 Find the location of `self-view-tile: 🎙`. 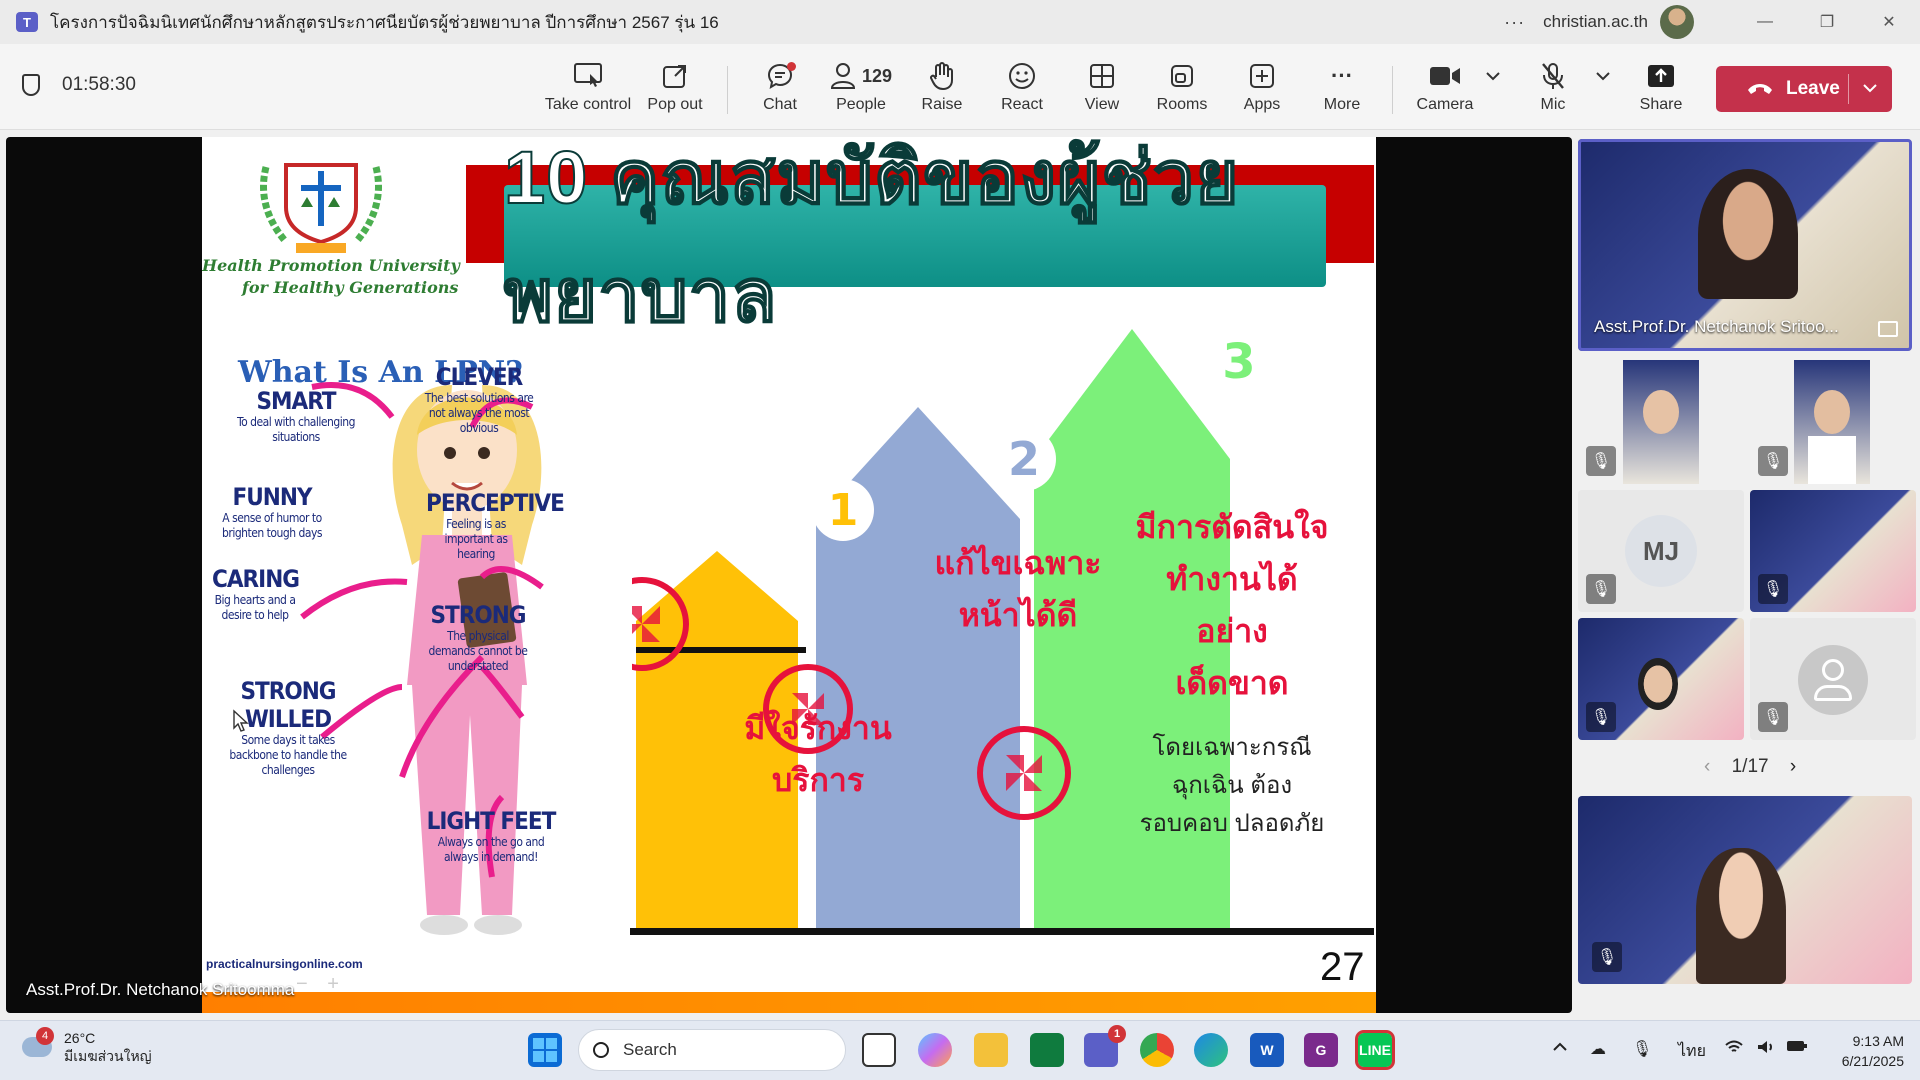

self-view-tile: 🎙 is located at coordinates (1745, 890).